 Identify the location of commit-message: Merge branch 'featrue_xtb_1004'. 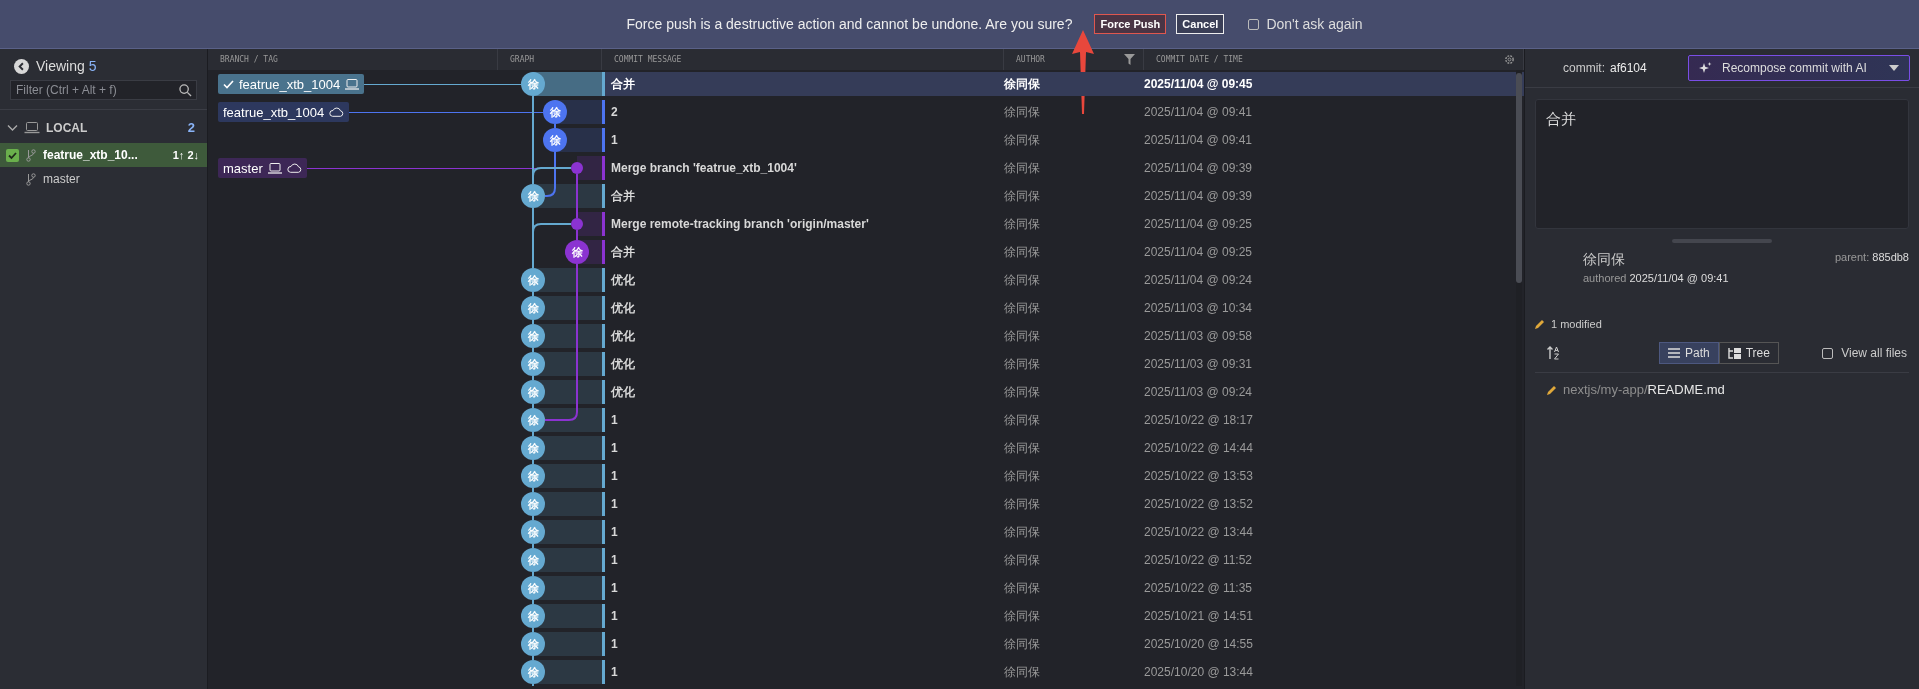
(803, 168).